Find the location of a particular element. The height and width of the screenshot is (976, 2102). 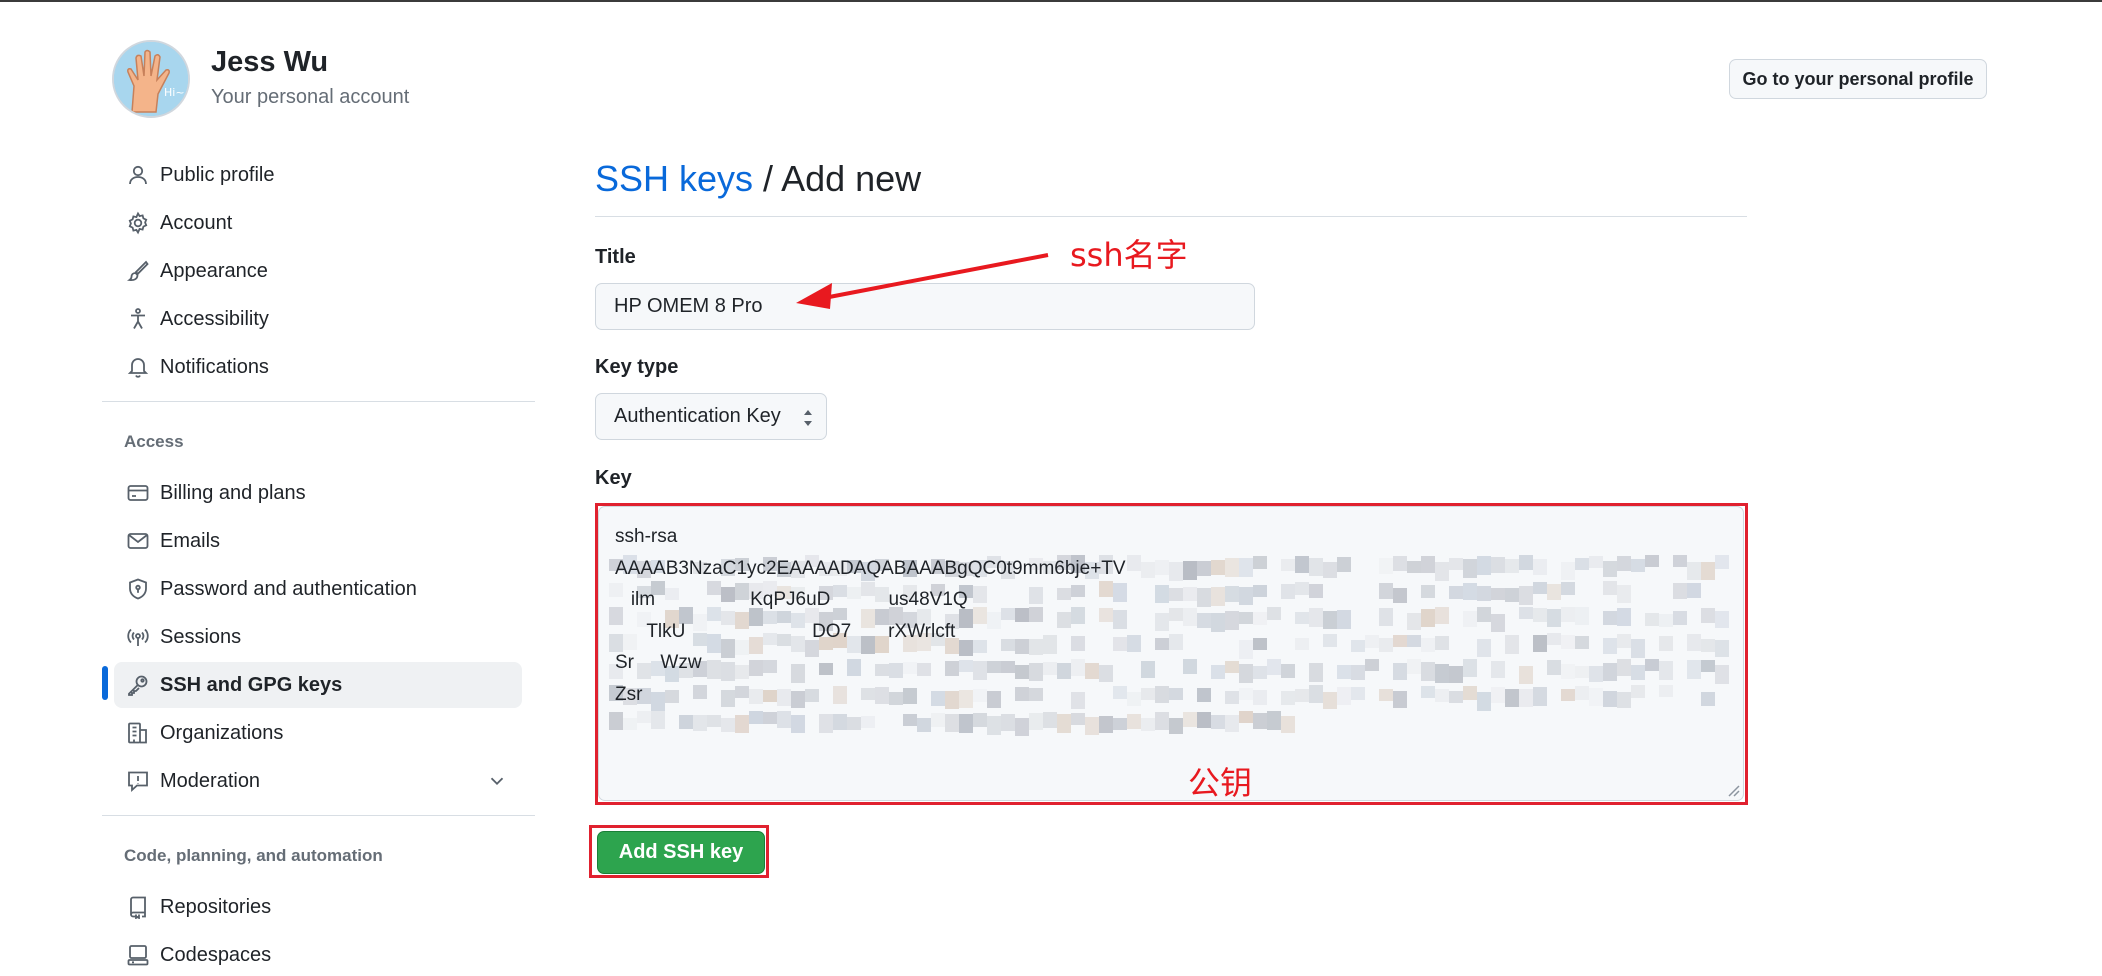

key-field-label: Key is located at coordinates (613, 478).